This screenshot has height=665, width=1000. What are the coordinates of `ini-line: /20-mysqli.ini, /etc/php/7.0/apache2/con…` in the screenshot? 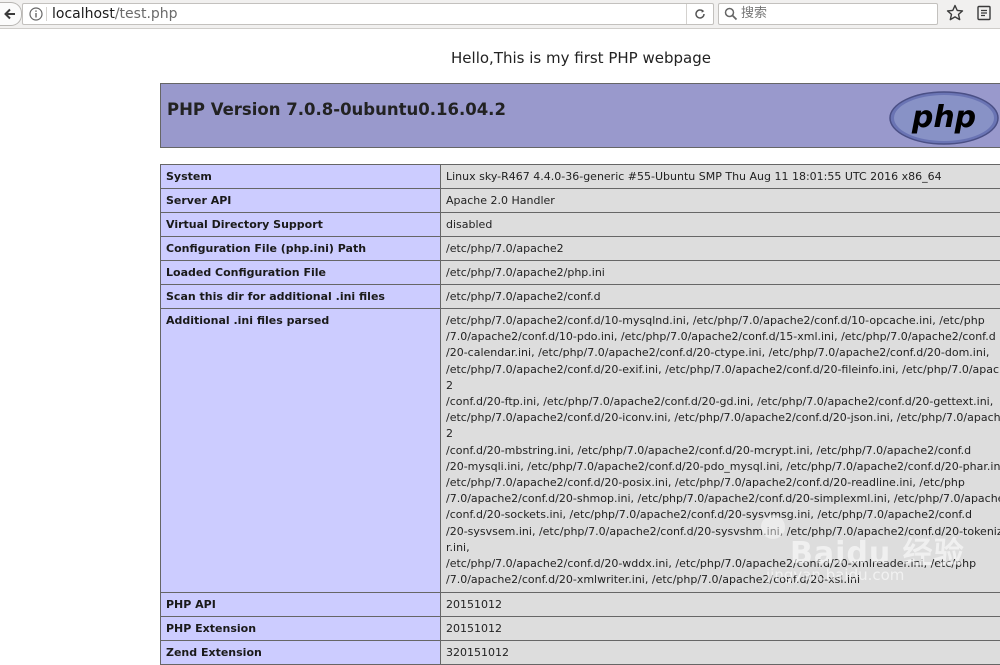 It's located at (723, 467).